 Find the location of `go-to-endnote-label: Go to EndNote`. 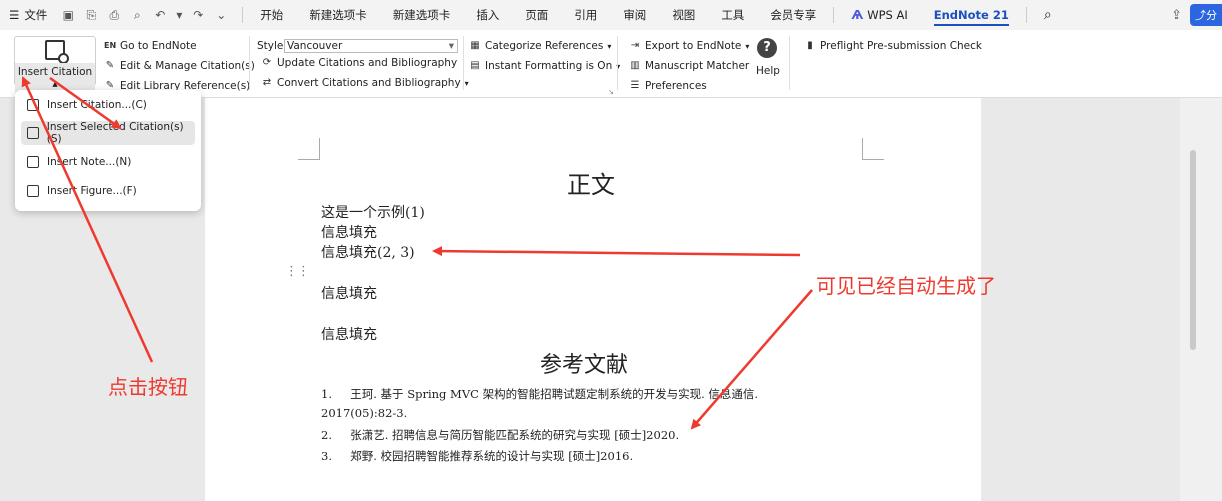

go-to-endnote-label: Go to EndNote is located at coordinates (158, 46).